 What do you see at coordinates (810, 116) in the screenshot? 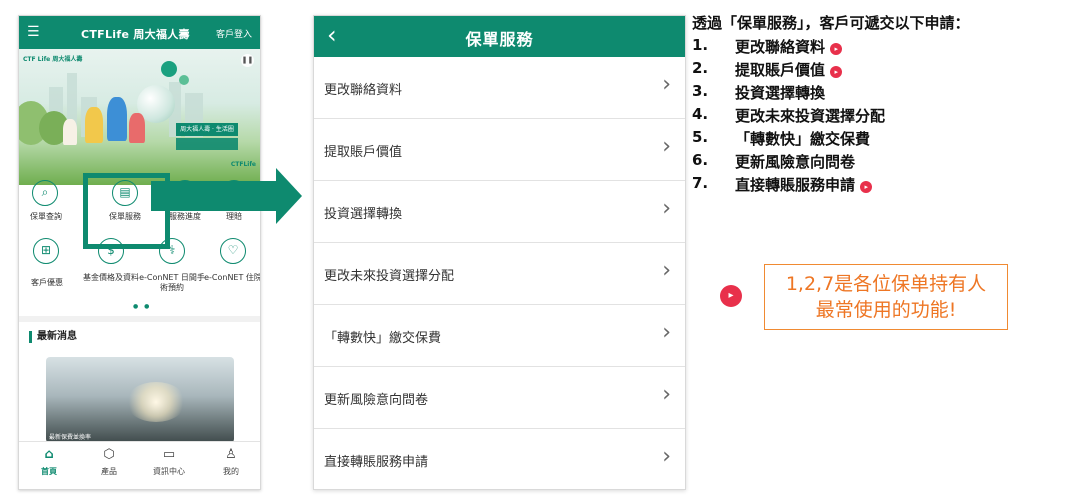
I see `request-text: 更改未來投資選擇分配` at bounding box center [810, 116].